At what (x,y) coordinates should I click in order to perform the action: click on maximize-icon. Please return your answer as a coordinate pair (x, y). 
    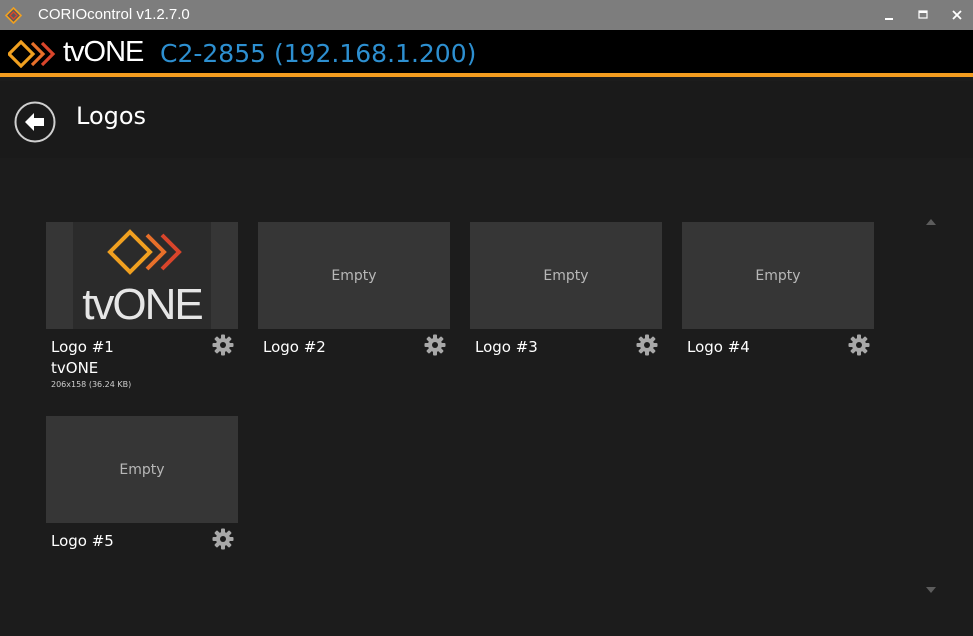
    Looking at the image, I should click on (923, 15).